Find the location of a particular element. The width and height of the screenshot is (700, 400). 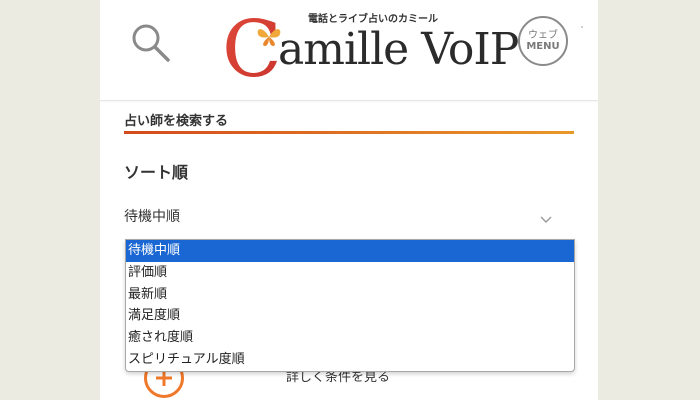

search-section-title: 占い師を検索する is located at coordinates (176, 121).